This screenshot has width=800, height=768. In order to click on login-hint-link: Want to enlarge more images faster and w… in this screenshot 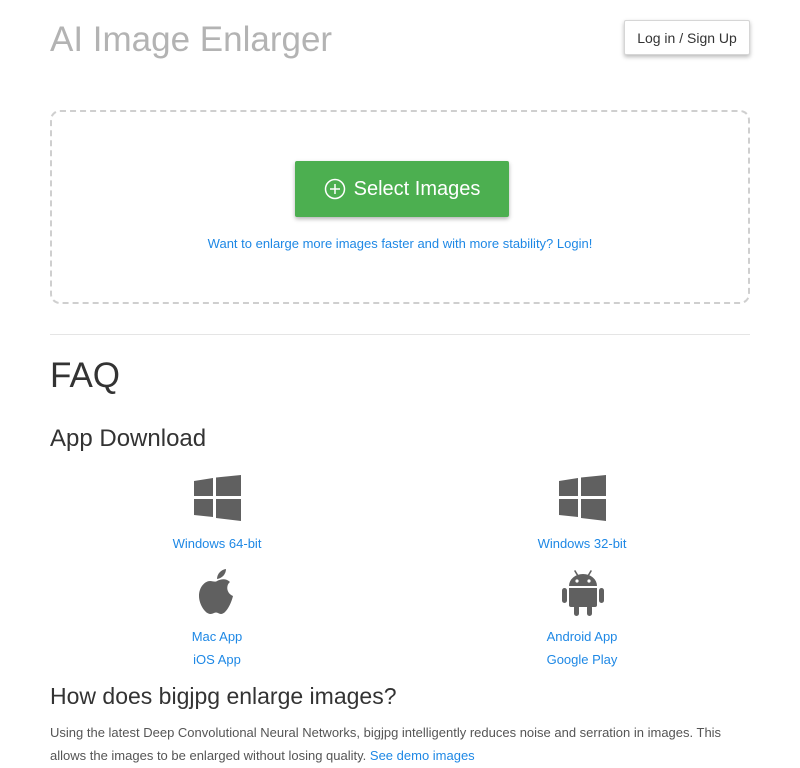, I will do `click(400, 243)`.